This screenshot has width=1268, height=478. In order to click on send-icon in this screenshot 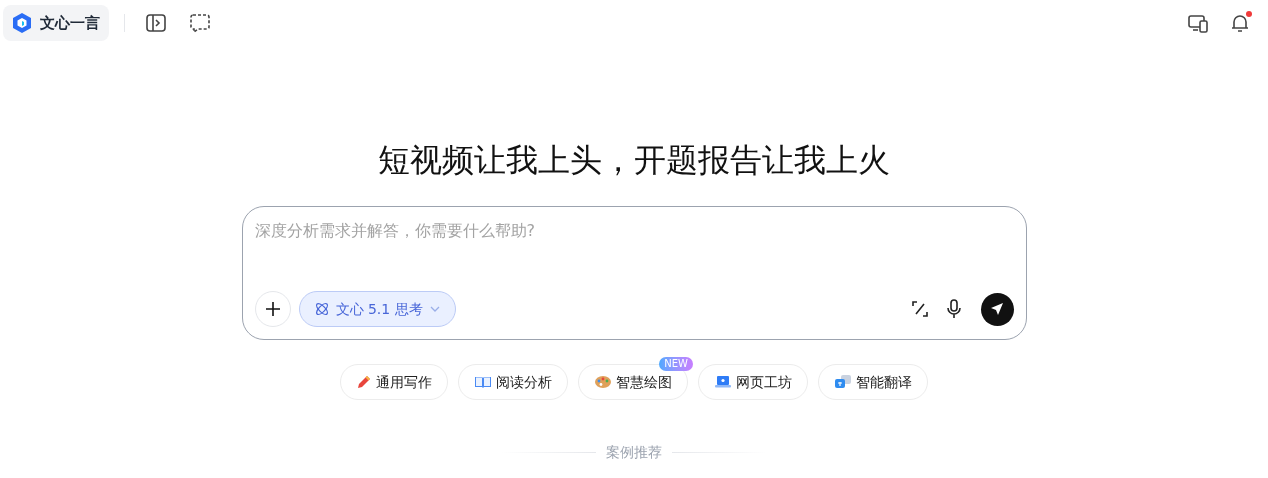, I will do `click(997, 309)`.